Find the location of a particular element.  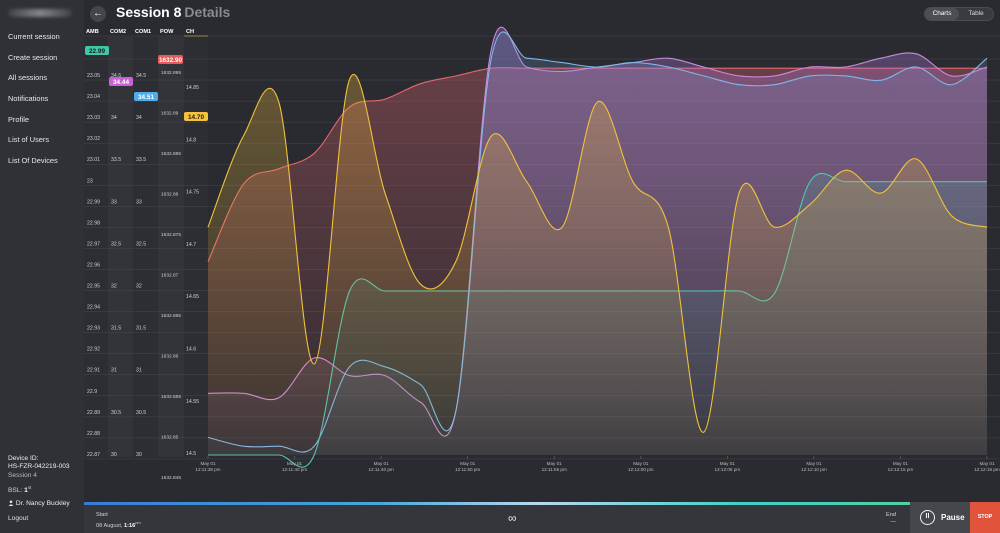

x-tick-time: 12:12:10 pm is located at coordinates (814, 469).